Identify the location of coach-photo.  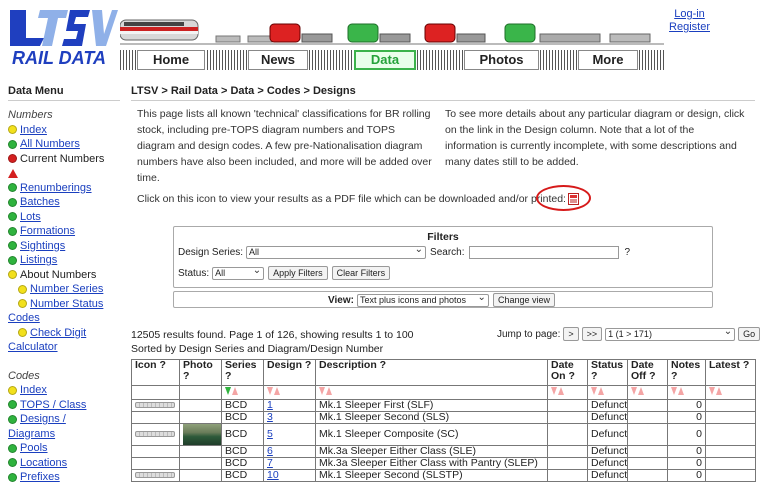
(202, 434).